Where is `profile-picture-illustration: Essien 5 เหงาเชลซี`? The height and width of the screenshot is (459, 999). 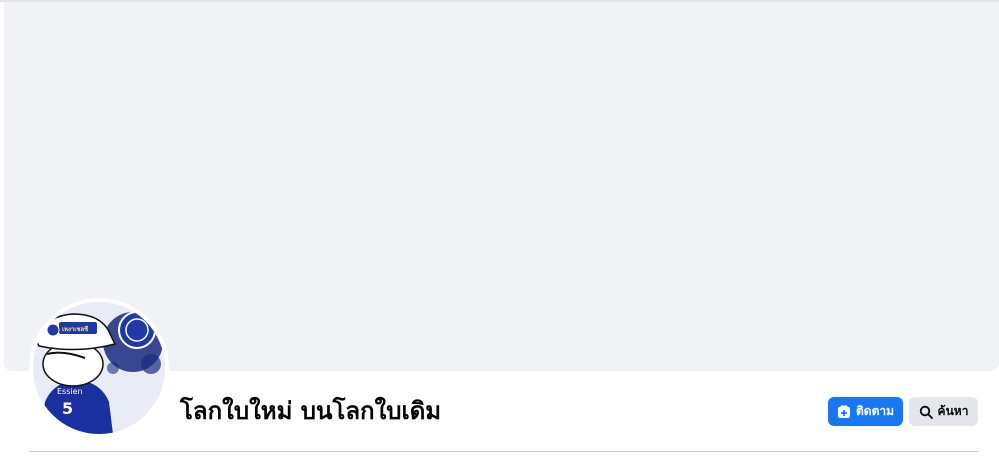
profile-picture-illustration: Essien 5 เหงาเชลซี is located at coordinates (99, 368).